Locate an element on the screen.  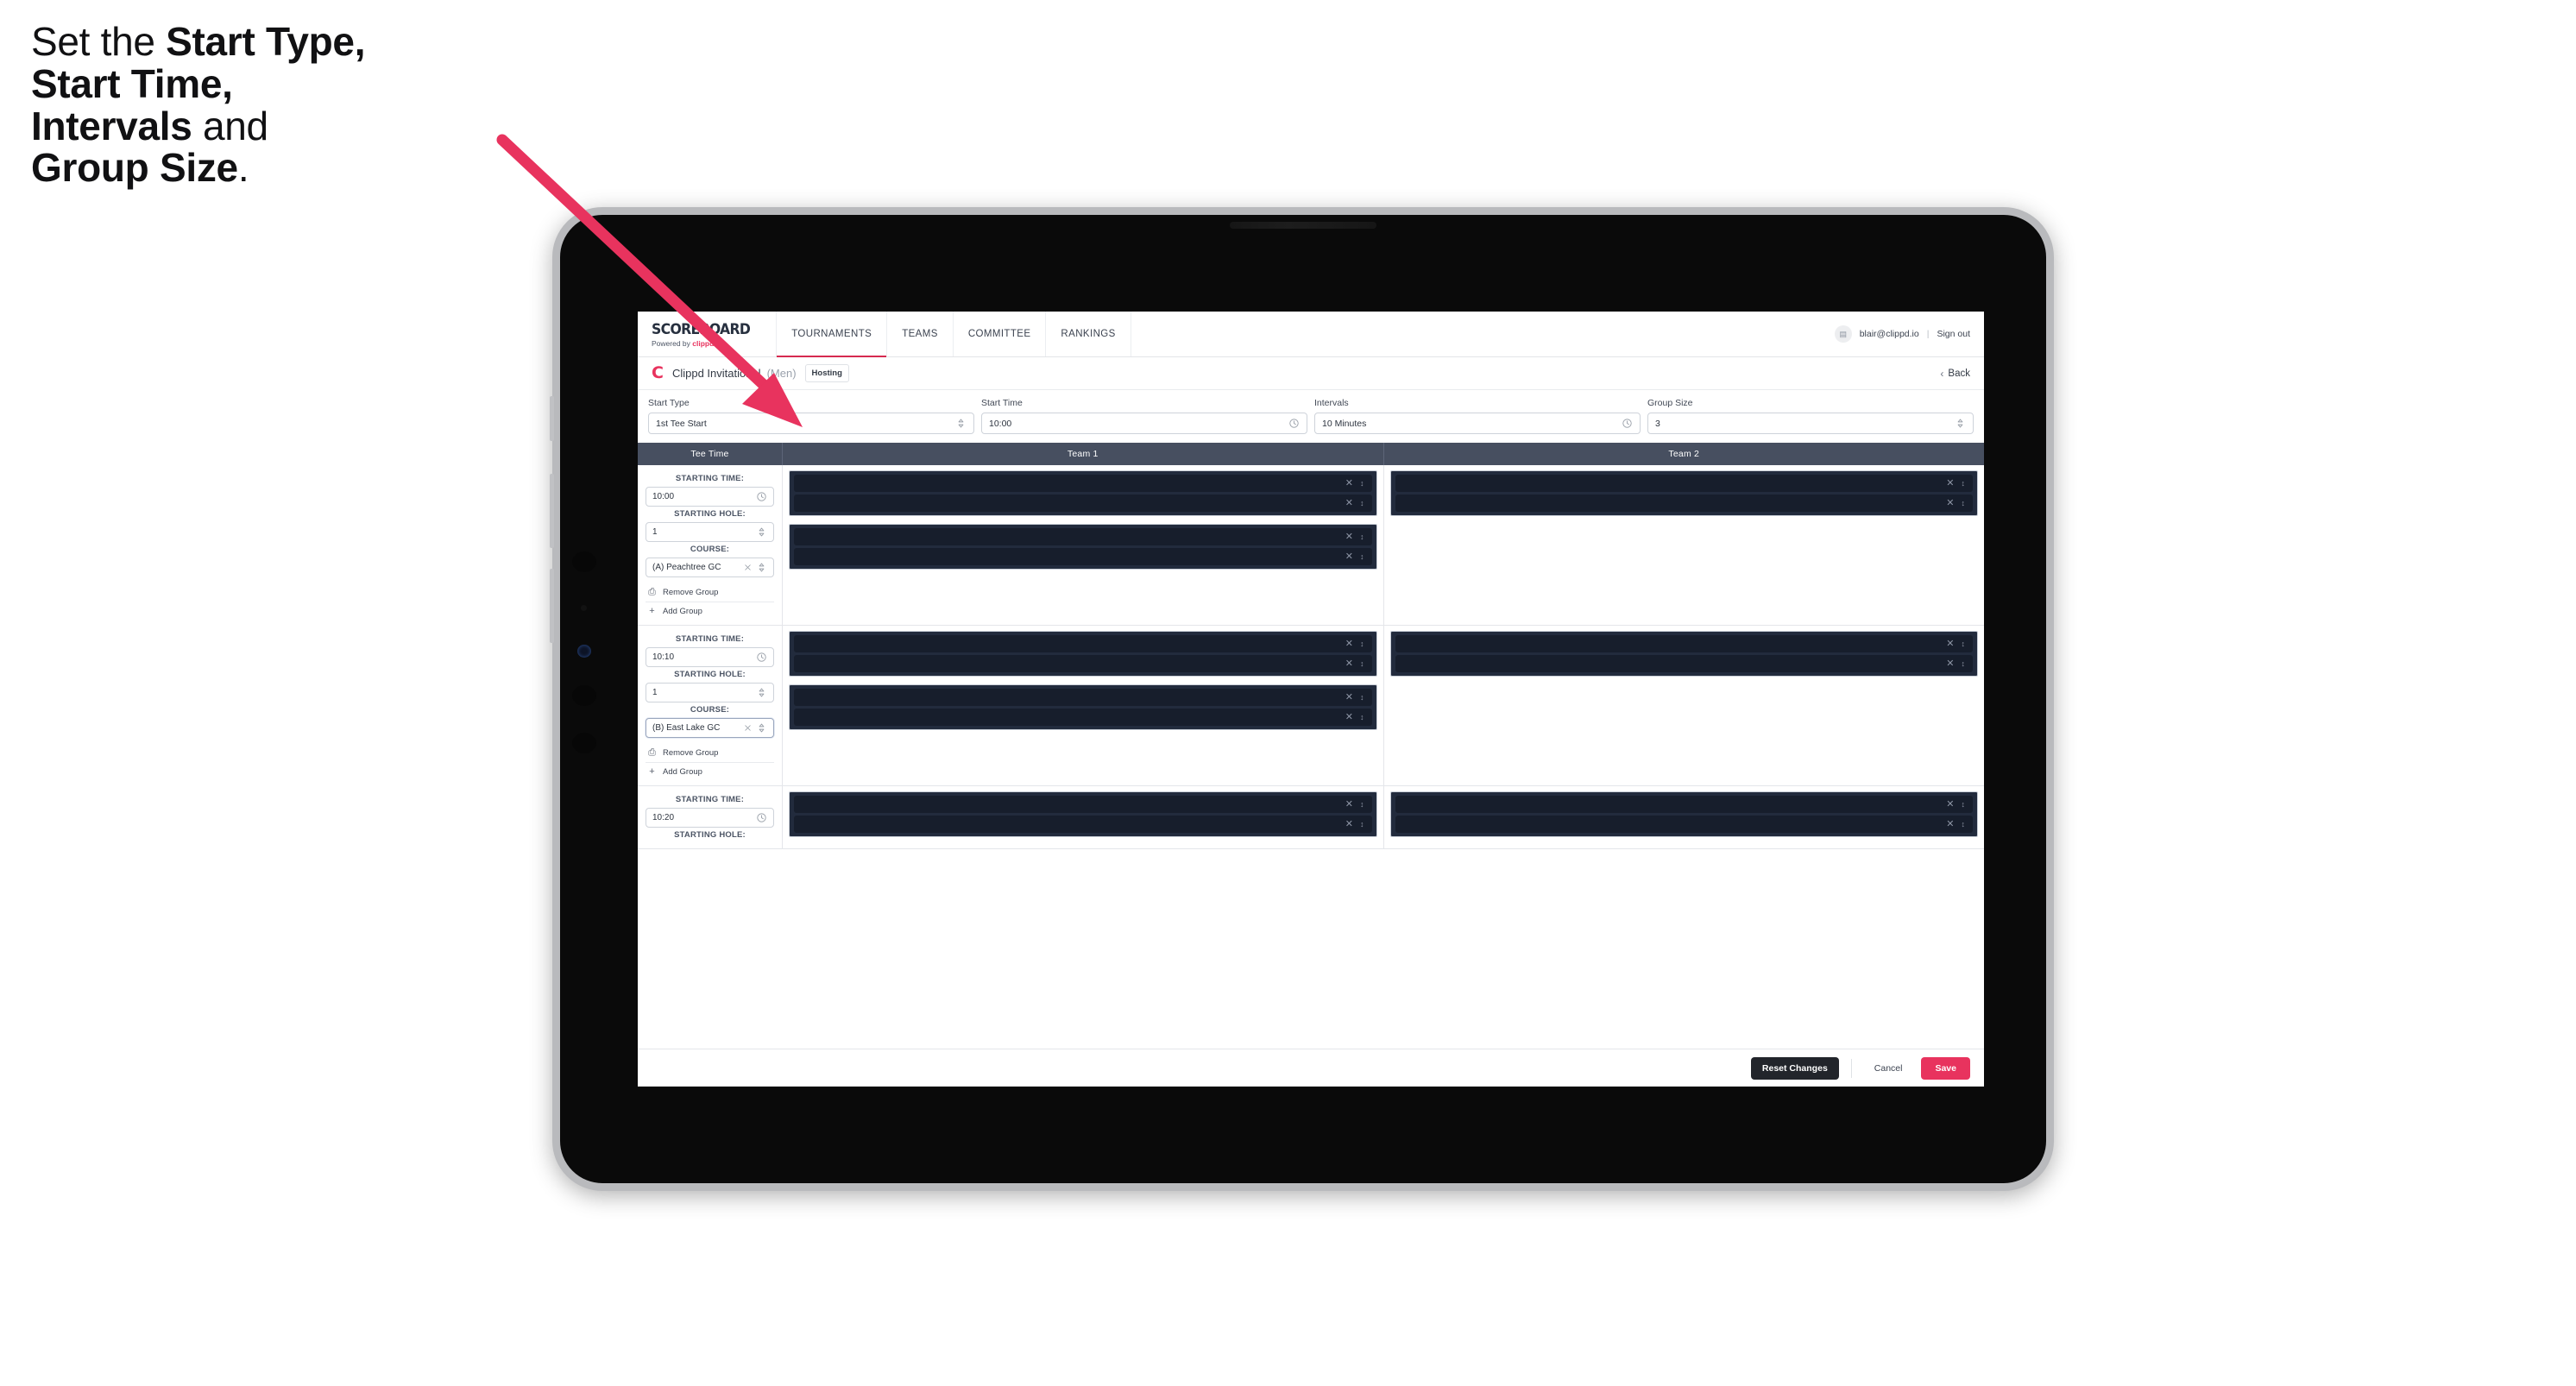
course-select: (A) Peachtree GC is located at coordinates (710, 568).